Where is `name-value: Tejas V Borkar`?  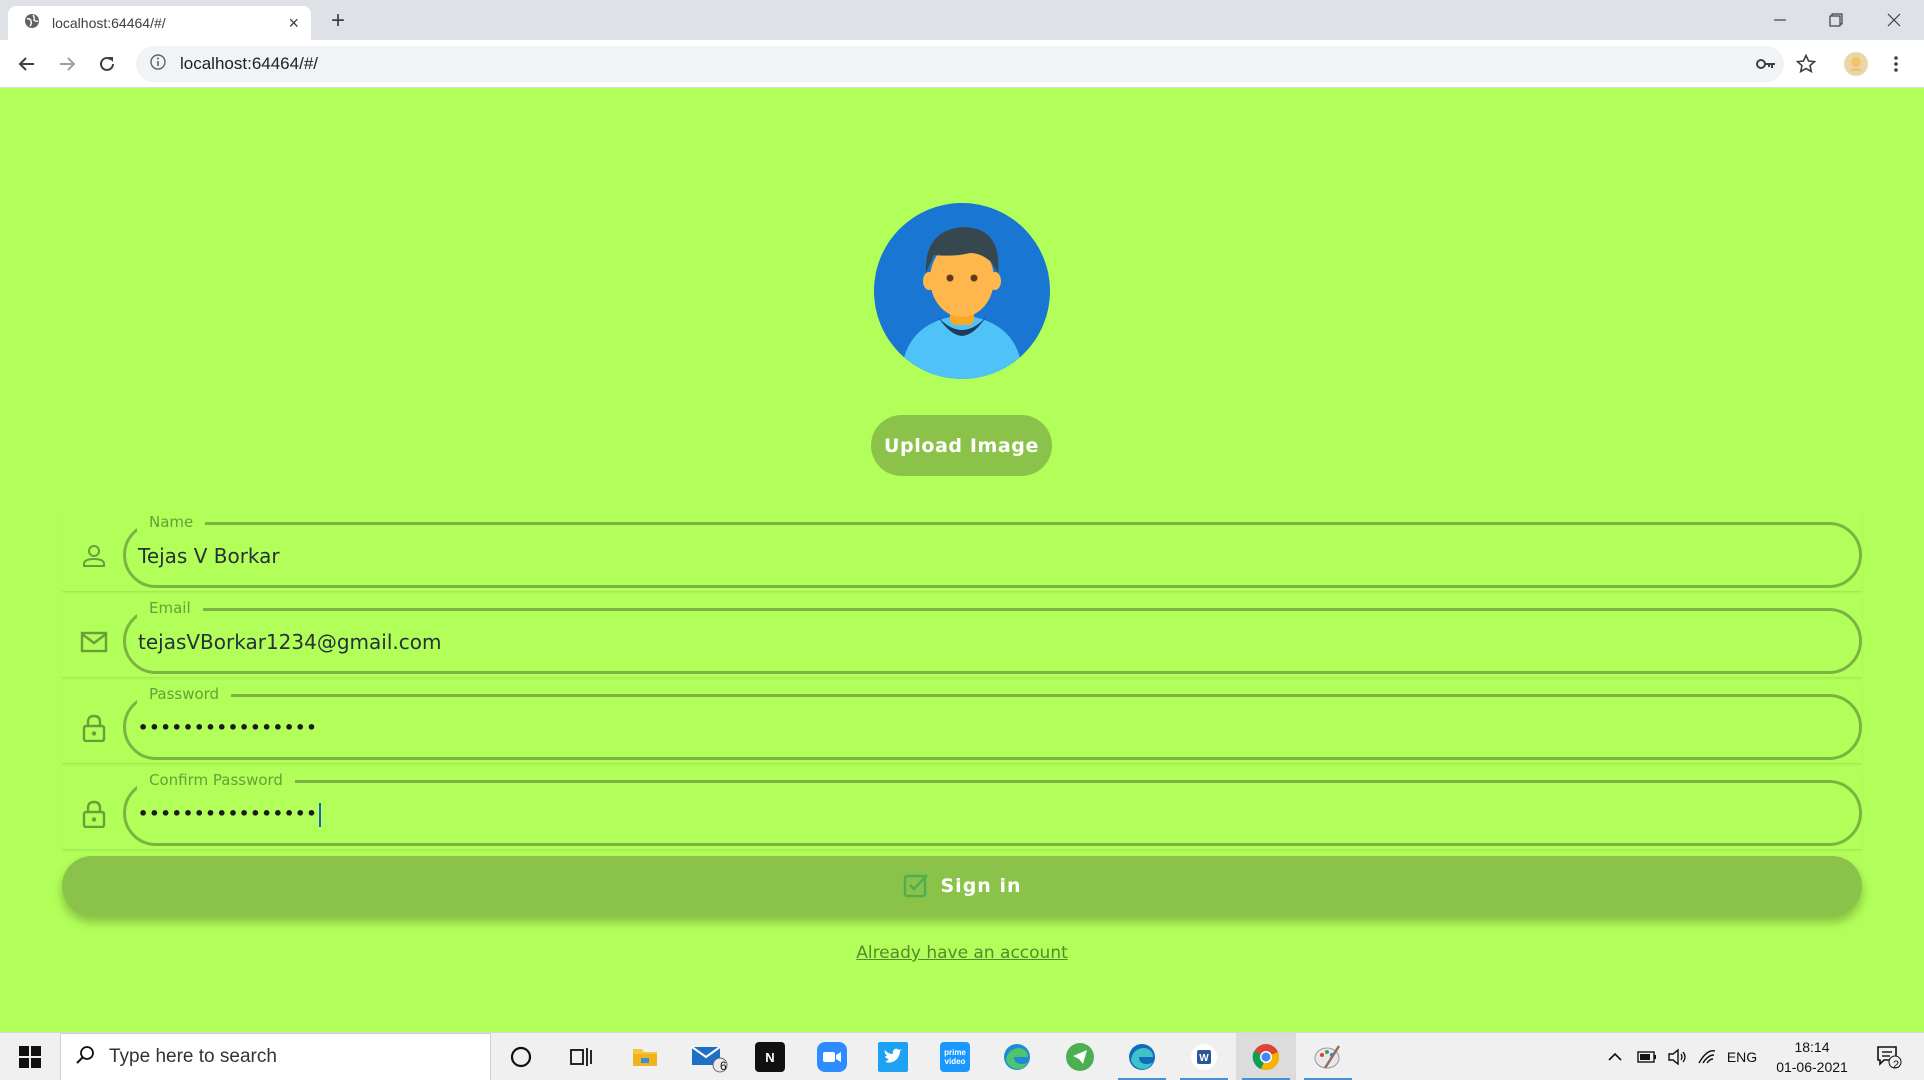 name-value: Tejas V Borkar is located at coordinates (209, 556).